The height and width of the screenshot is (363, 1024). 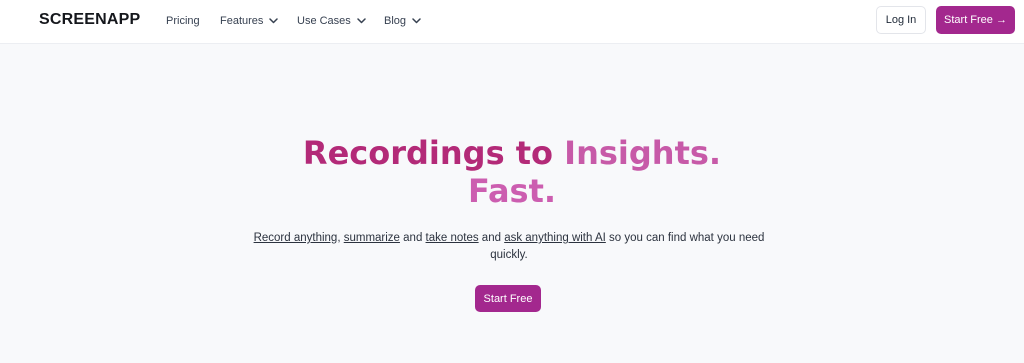 I want to click on brand-logo: SCREENAPP, so click(x=71, y=20).